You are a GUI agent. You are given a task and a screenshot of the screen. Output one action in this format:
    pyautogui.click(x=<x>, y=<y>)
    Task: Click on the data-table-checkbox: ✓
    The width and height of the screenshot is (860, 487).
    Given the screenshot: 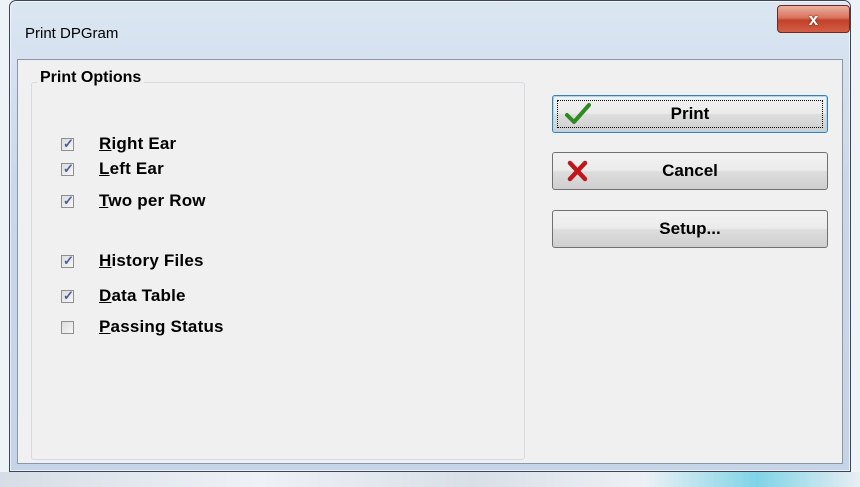 What is the action you would take?
    pyautogui.click(x=67, y=295)
    